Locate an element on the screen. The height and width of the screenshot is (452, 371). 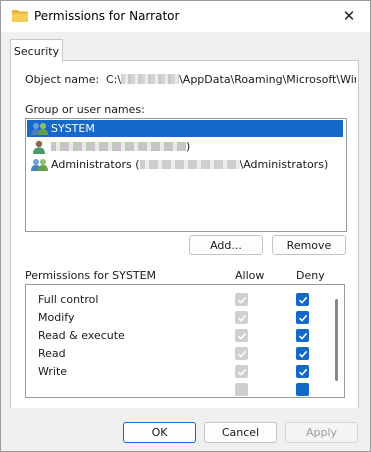
remove-button: Remove is located at coordinates (309, 245).